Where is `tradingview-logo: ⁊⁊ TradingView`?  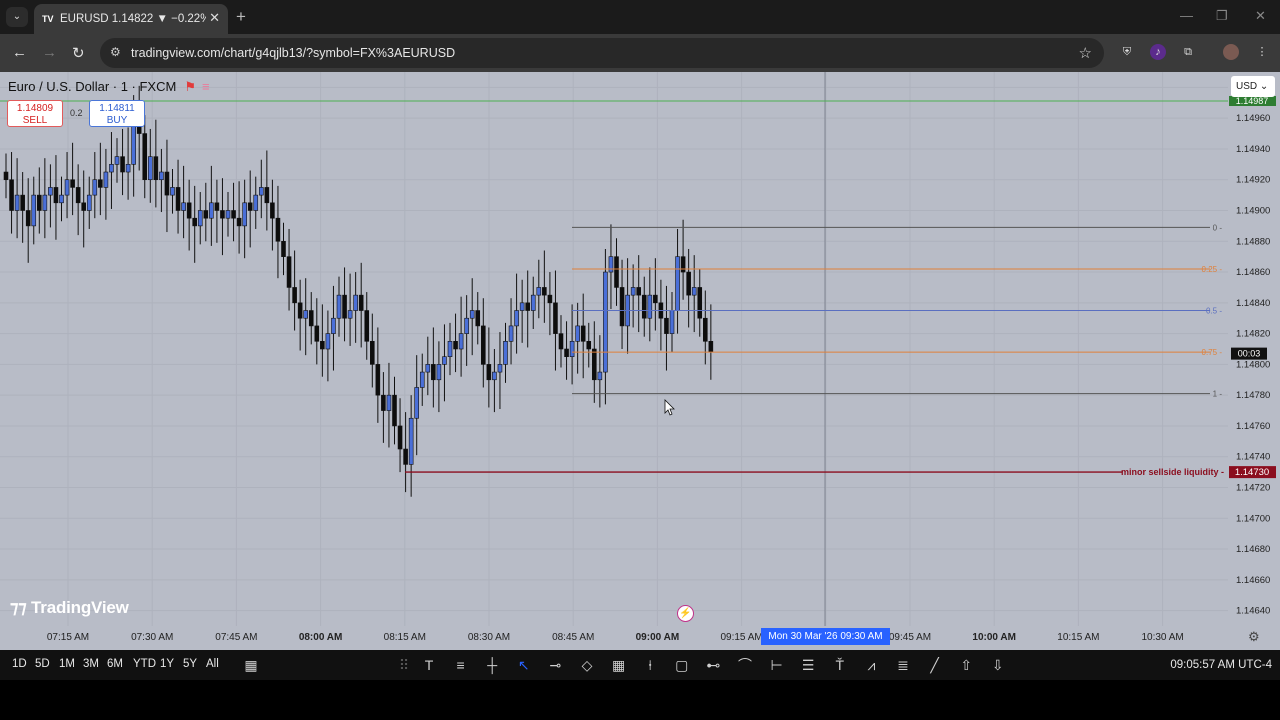
tradingview-logo: ⁊⁊ TradingView is located at coordinates (69, 608).